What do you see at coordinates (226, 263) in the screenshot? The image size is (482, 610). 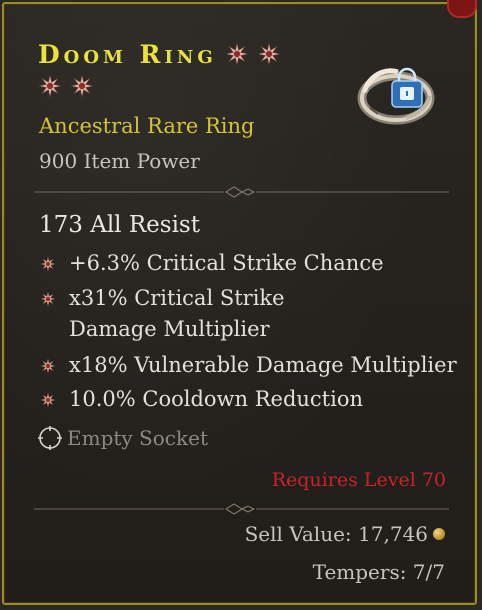 I see `affix-text: +6.3% Critical Strike Chance` at bounding box center [226, 263].